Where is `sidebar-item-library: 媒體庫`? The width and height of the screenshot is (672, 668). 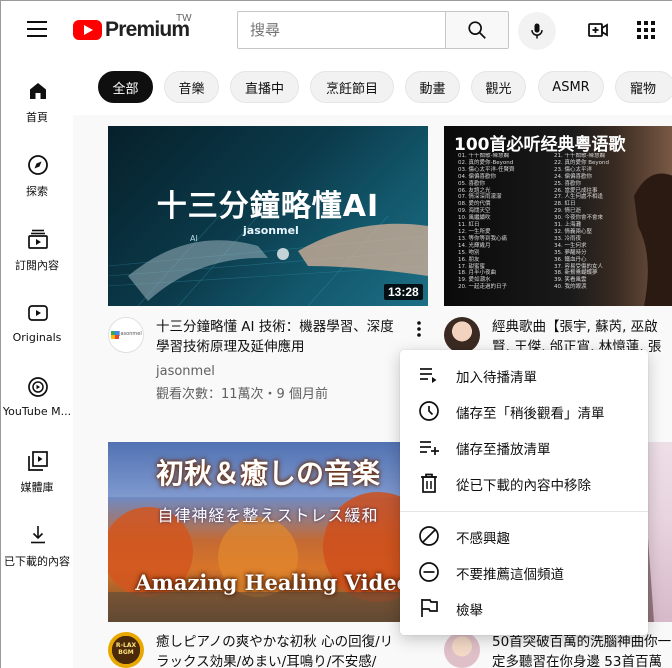 sidebar-item-library: 媒體庫 is located at coordinates (37, 484).